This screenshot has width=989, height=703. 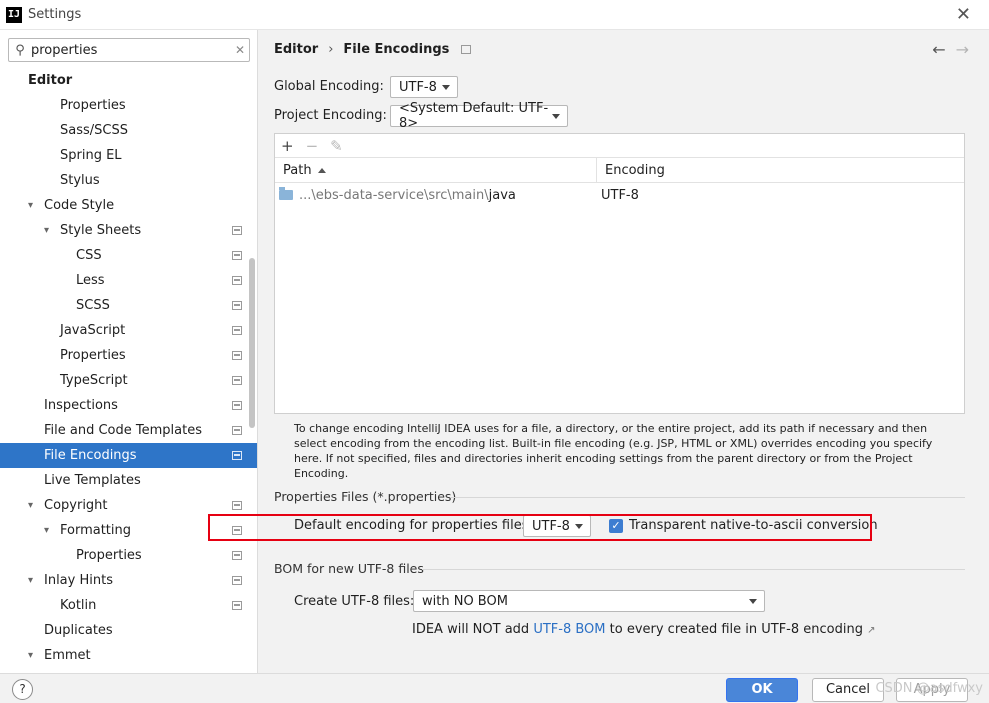 I want to click on bom-select-value: with NO BOM, so click(x=465, y=601).